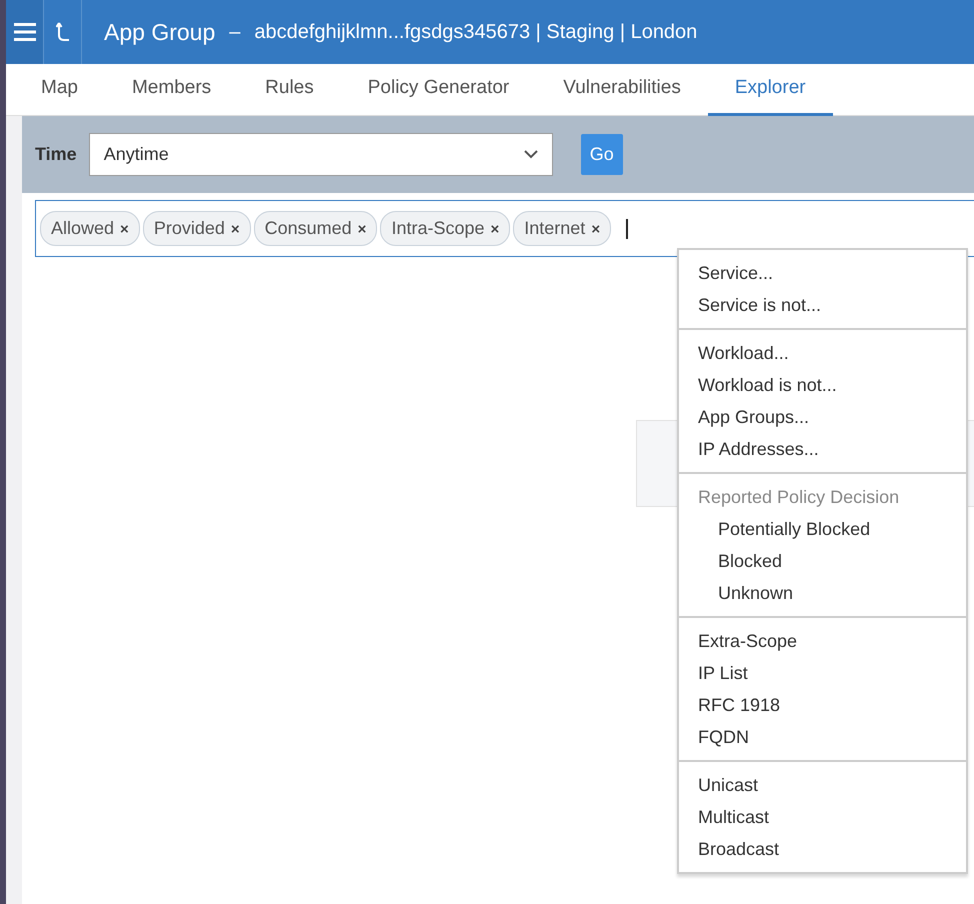 This screenshot has width=974, height=904. Describe the element at coordinates (822, 529) in the screenshot. I see `dropdown-item: Potentially Blocked` at that location.